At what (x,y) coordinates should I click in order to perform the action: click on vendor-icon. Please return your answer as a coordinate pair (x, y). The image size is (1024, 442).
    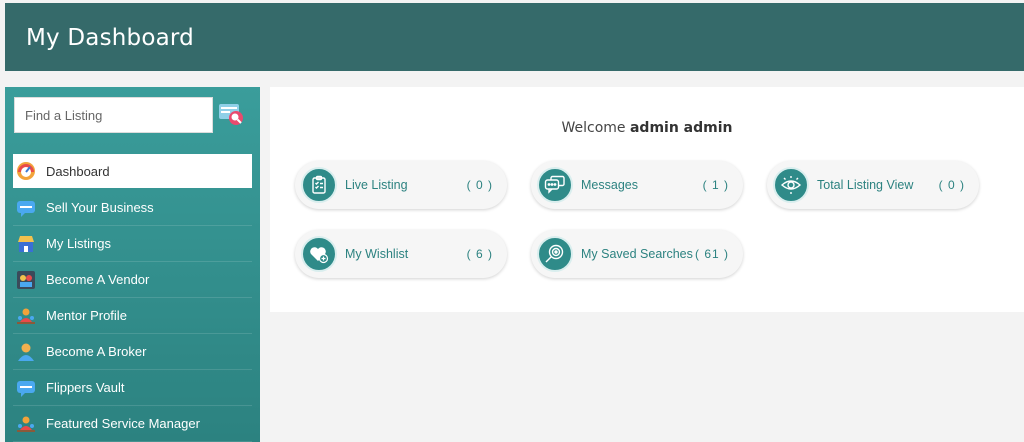
    Looking at the image, I should click on (26, 280).